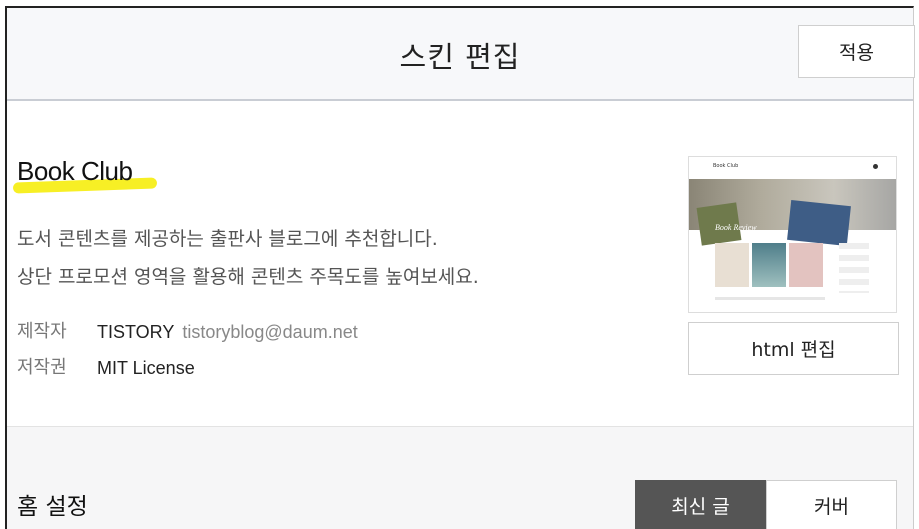  Describe the element at coordinates (52, 507) in the screenshot. I see `home-settings-title: 홈 설정` at that location.